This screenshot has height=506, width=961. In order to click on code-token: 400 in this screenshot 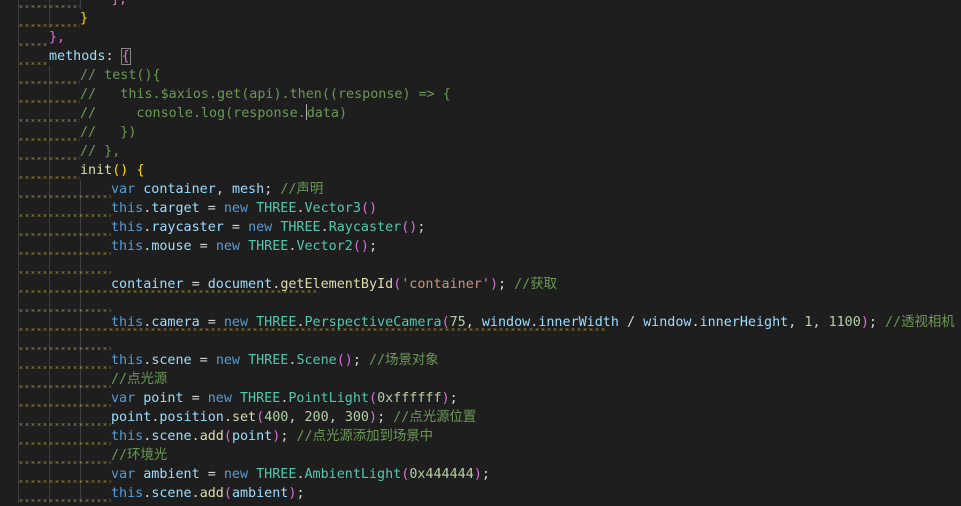, I will do `click(276, 417)`.